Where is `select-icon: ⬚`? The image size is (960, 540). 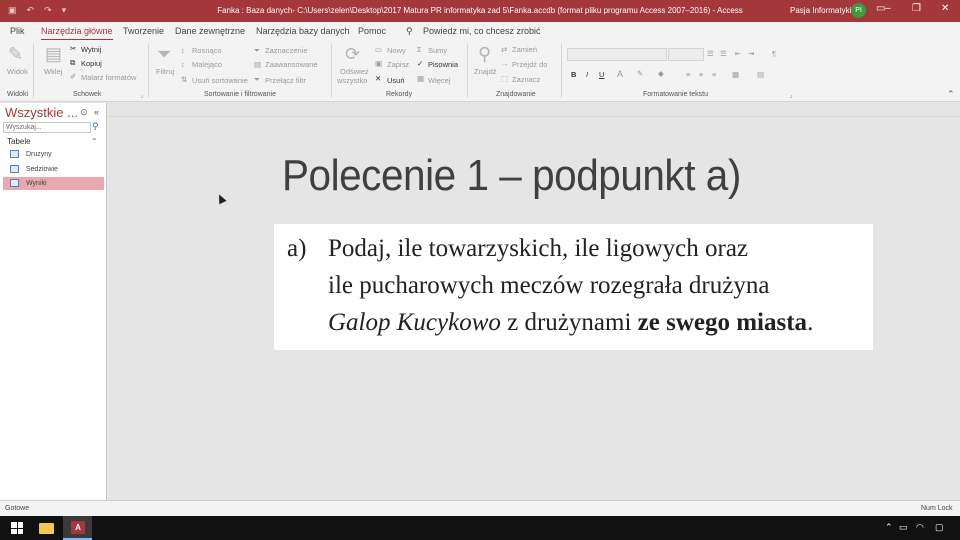
select-icon: ⬚ is located at coordinates (504, 78).